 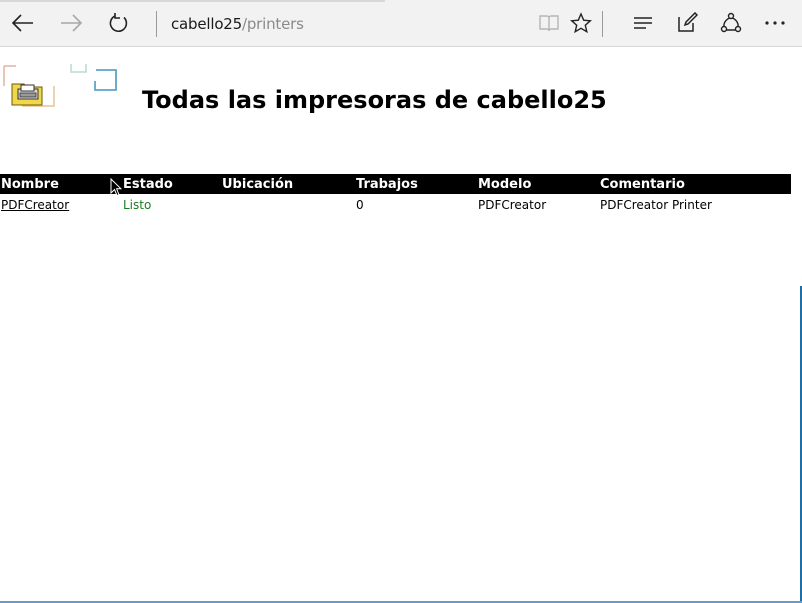 What do you see at coordinates (401, 23) in the screenshot?
I see `browser-toolbar: cabello25/printers` at bounding box center [401, 23].